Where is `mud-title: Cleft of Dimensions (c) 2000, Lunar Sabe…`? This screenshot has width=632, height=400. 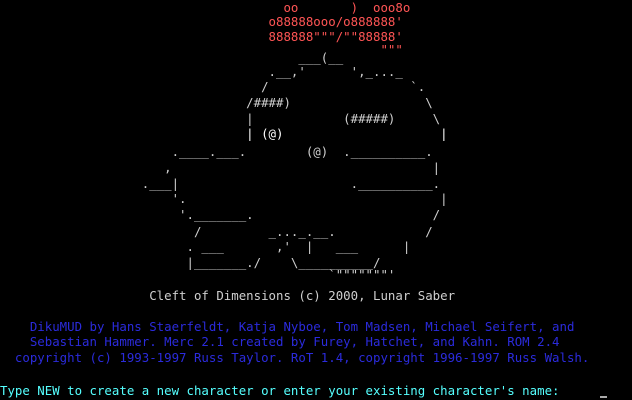
mud-title: Cleft of Dimensions (c) 2000, Lunar Sabe… is located at coordinates (228, 295).